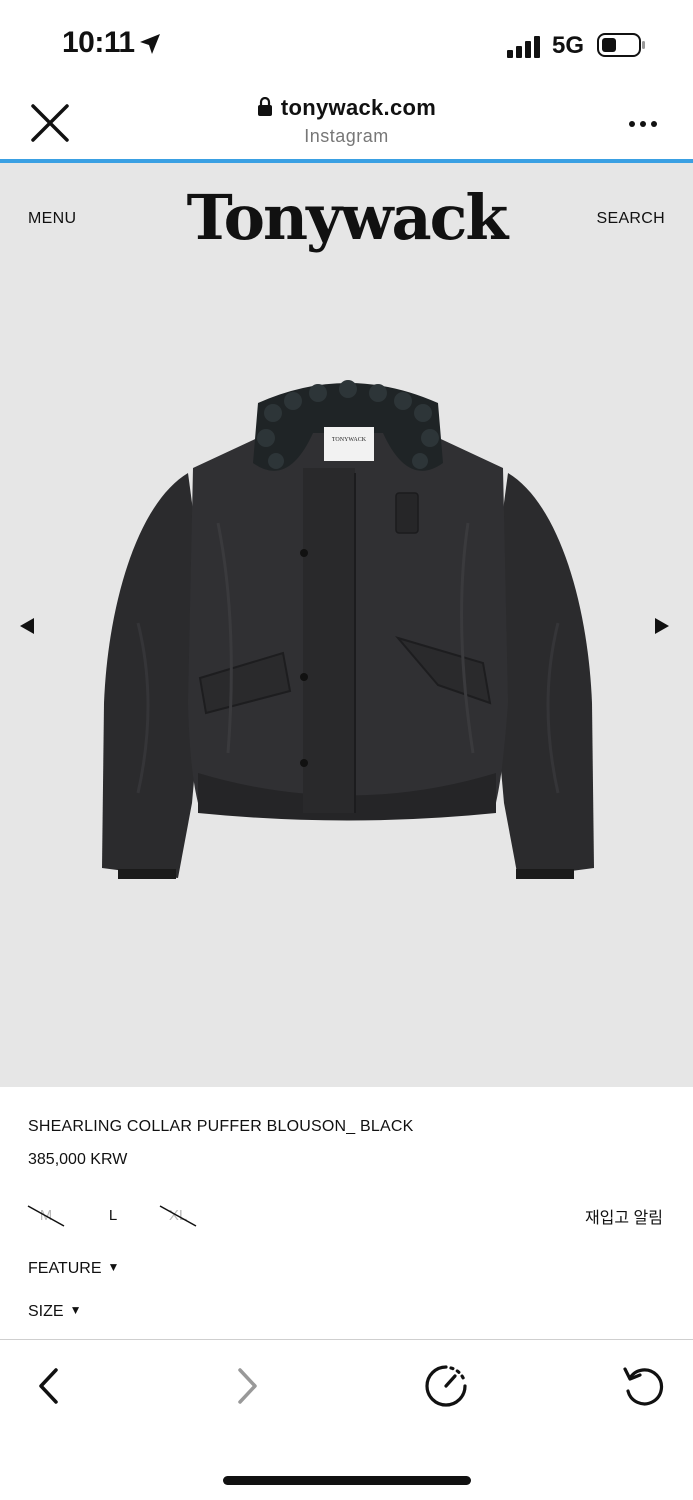 The width and height of the screenshot is (693, 1500). What do you see at coordinates (49, 1388) in the screenshot?
I see `back-icon` at bounding box center [49, 1388].